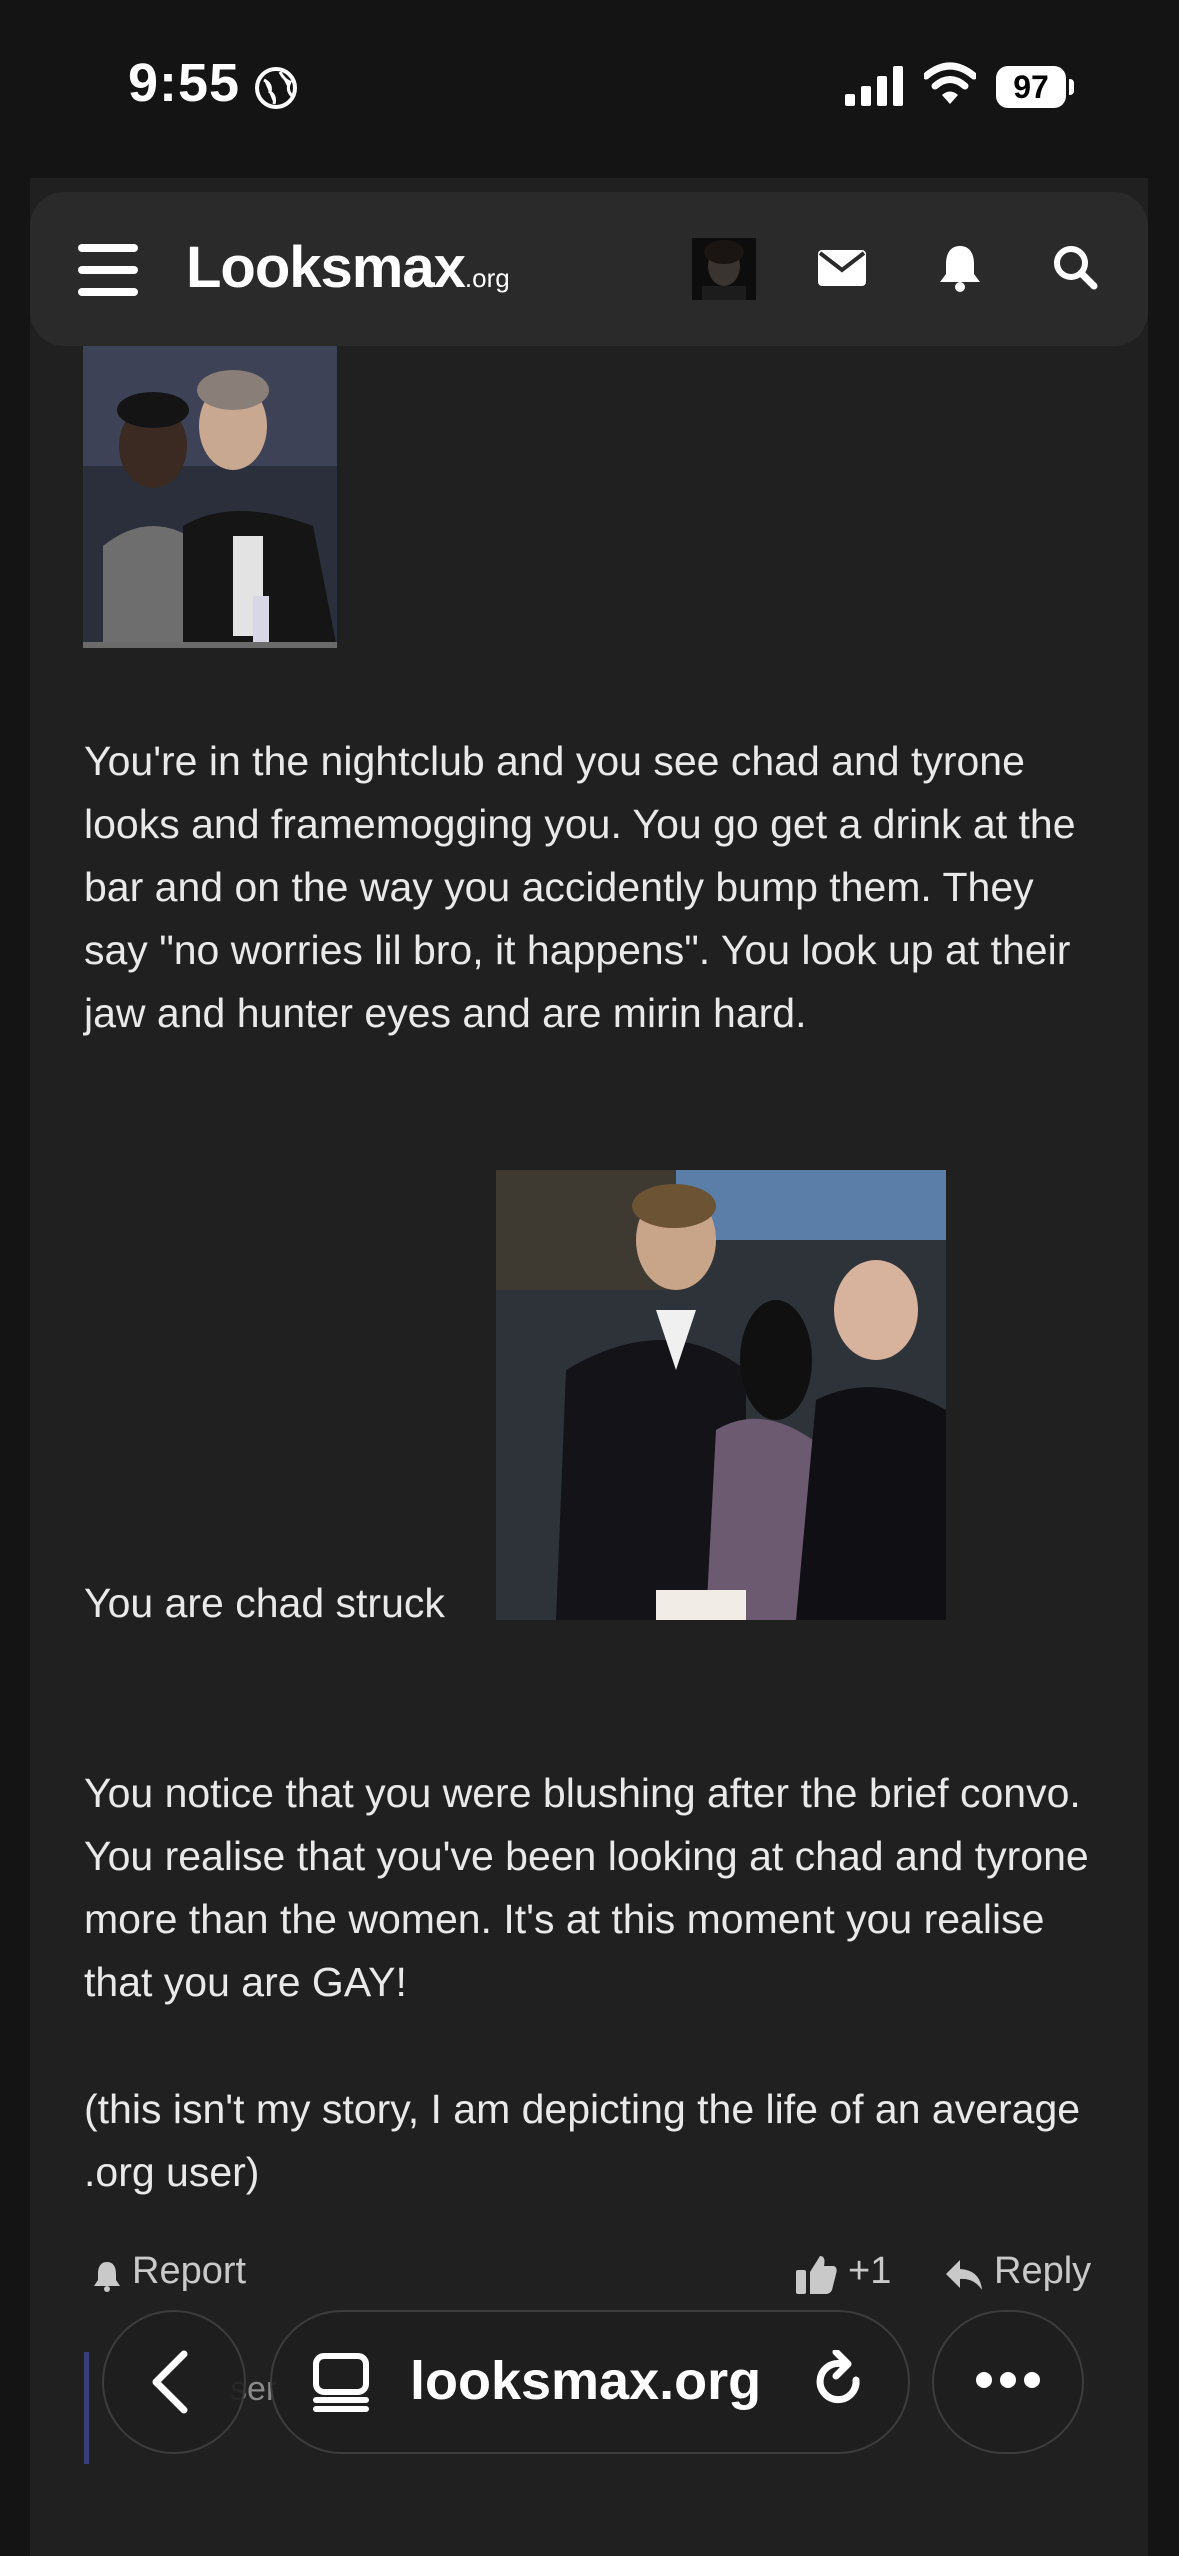 The height and width of the screenshot is (2556, 1179). What do you see at coordinates (1075, 267) in the screenshot?
I see `search-icon` at bounding box center [1075, 267].